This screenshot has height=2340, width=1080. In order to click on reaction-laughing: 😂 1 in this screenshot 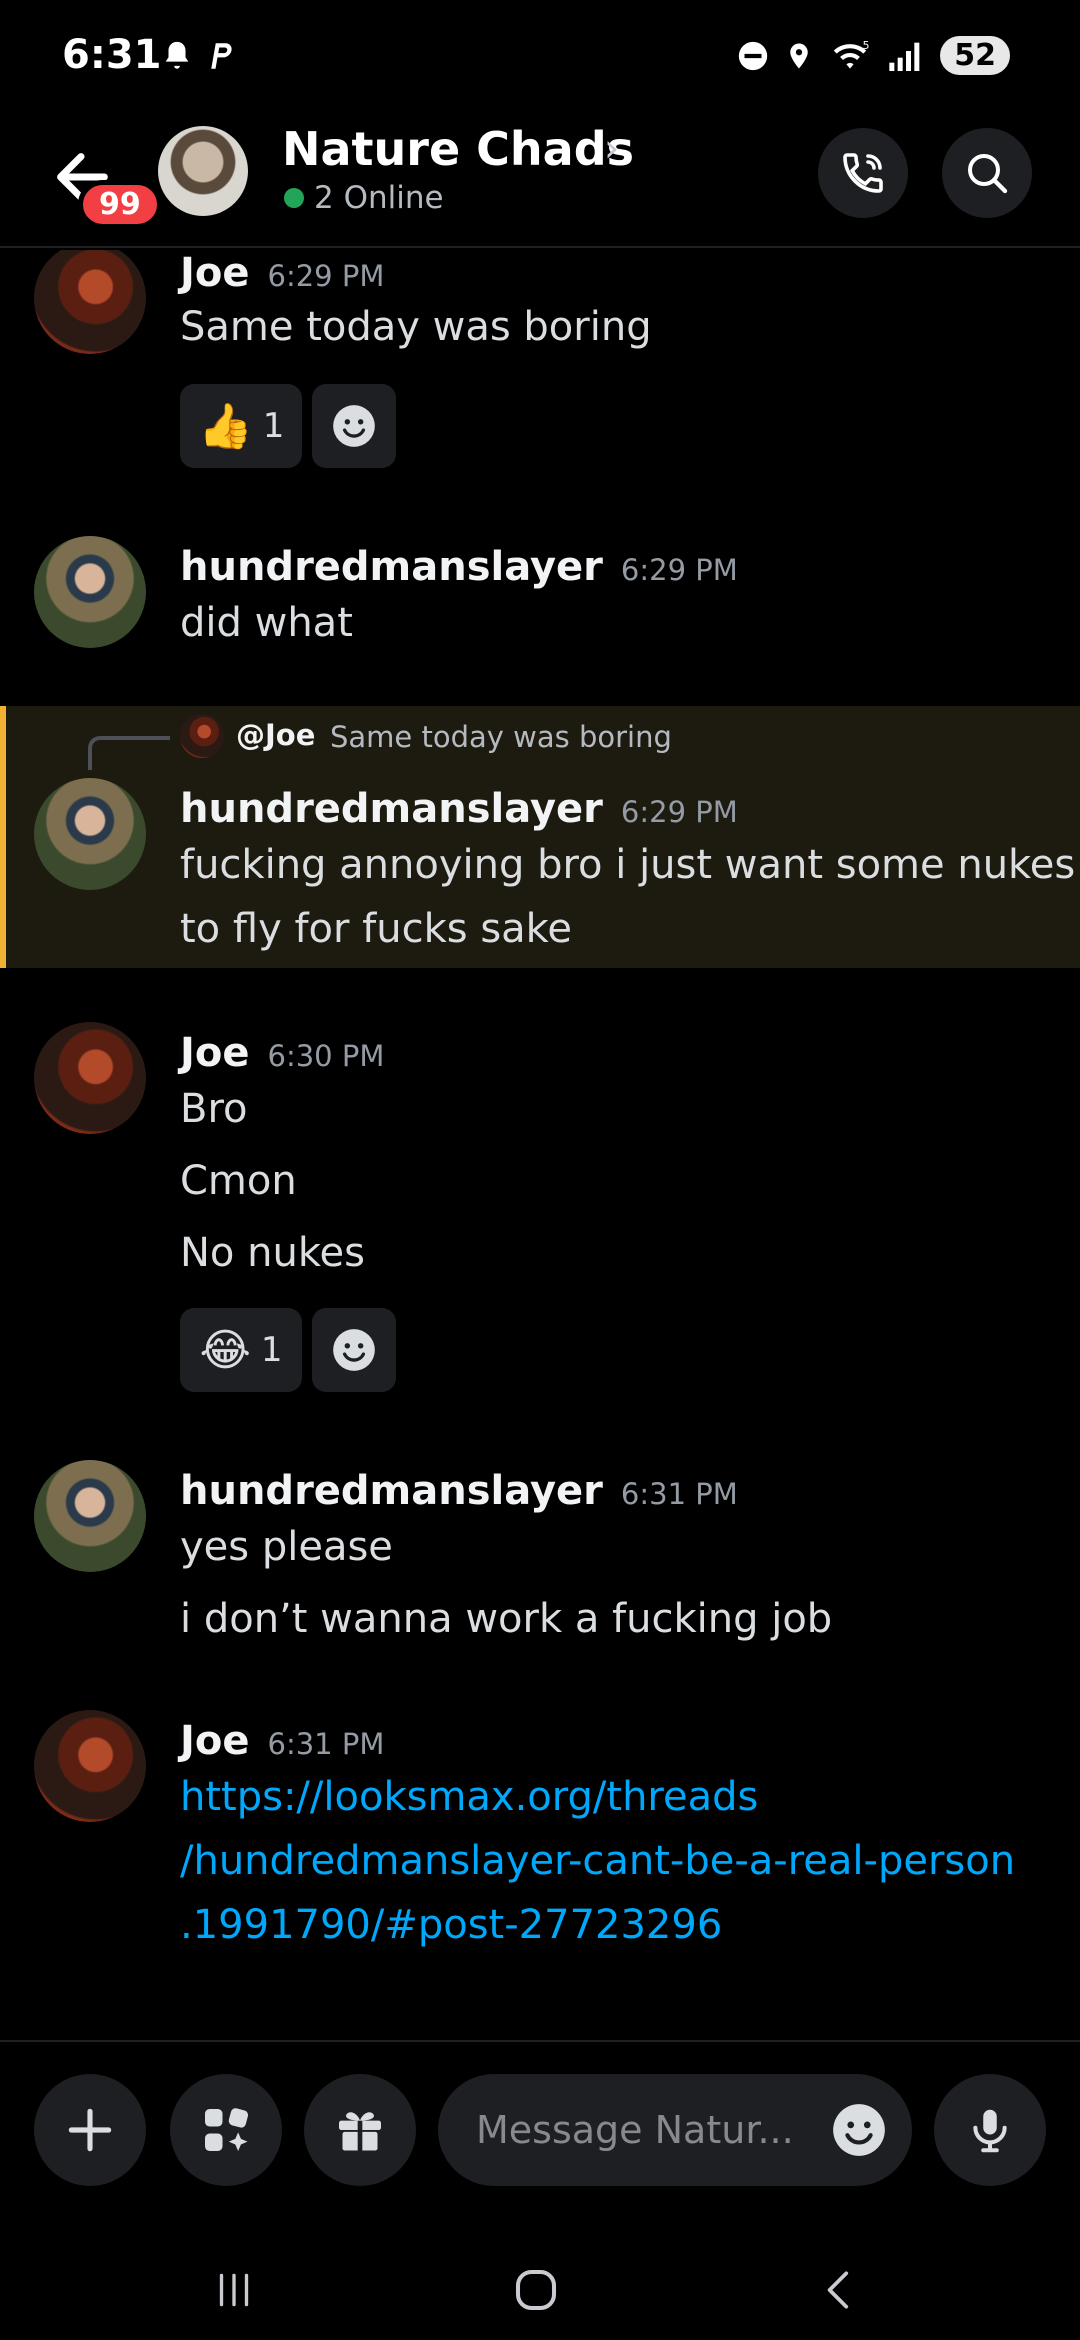, I will do `click(241, 1350)`.